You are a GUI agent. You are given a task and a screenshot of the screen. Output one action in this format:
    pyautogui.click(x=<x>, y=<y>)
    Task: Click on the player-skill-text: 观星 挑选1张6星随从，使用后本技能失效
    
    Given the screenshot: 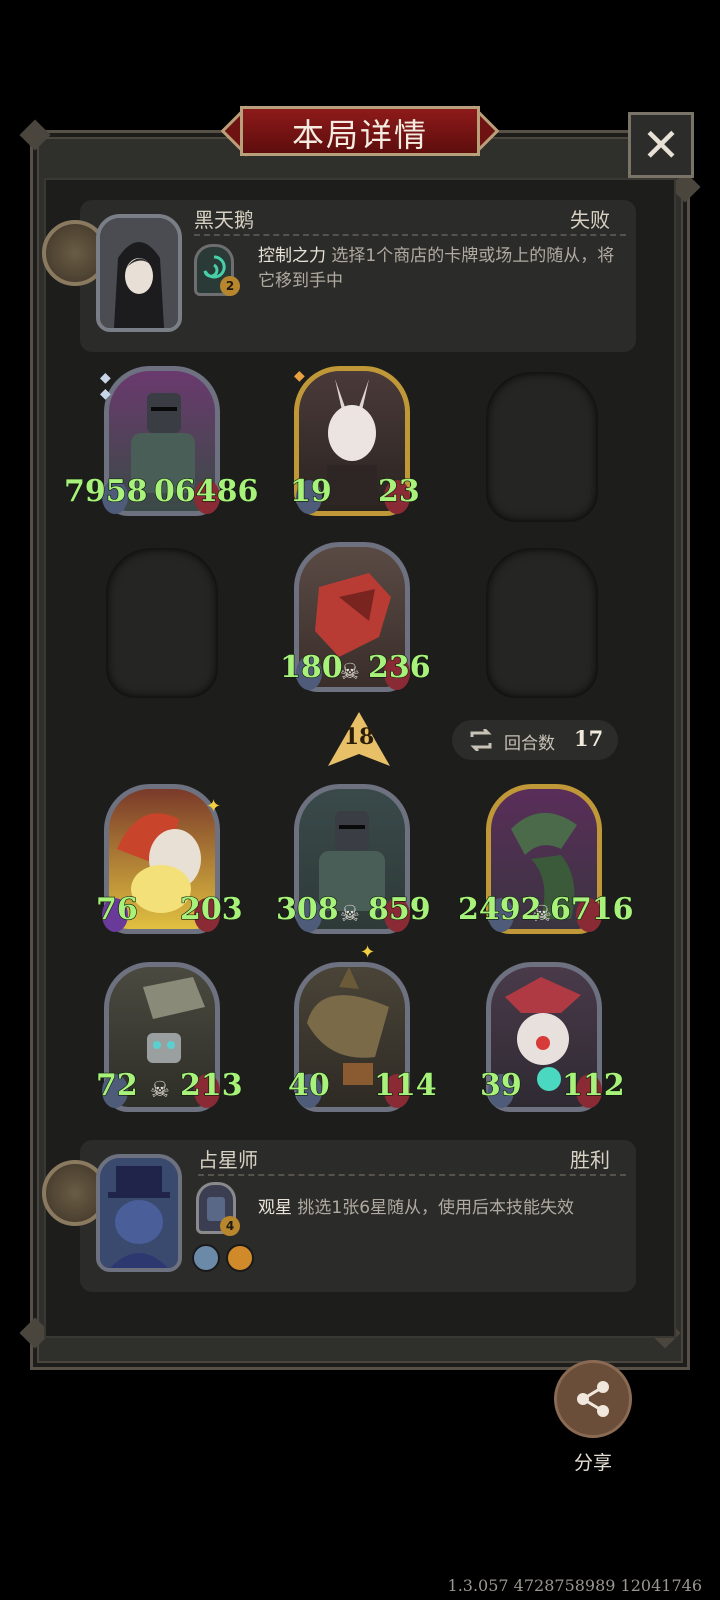 What is the action you would take?
    pyautogui.click(x=443, y=1208)
    